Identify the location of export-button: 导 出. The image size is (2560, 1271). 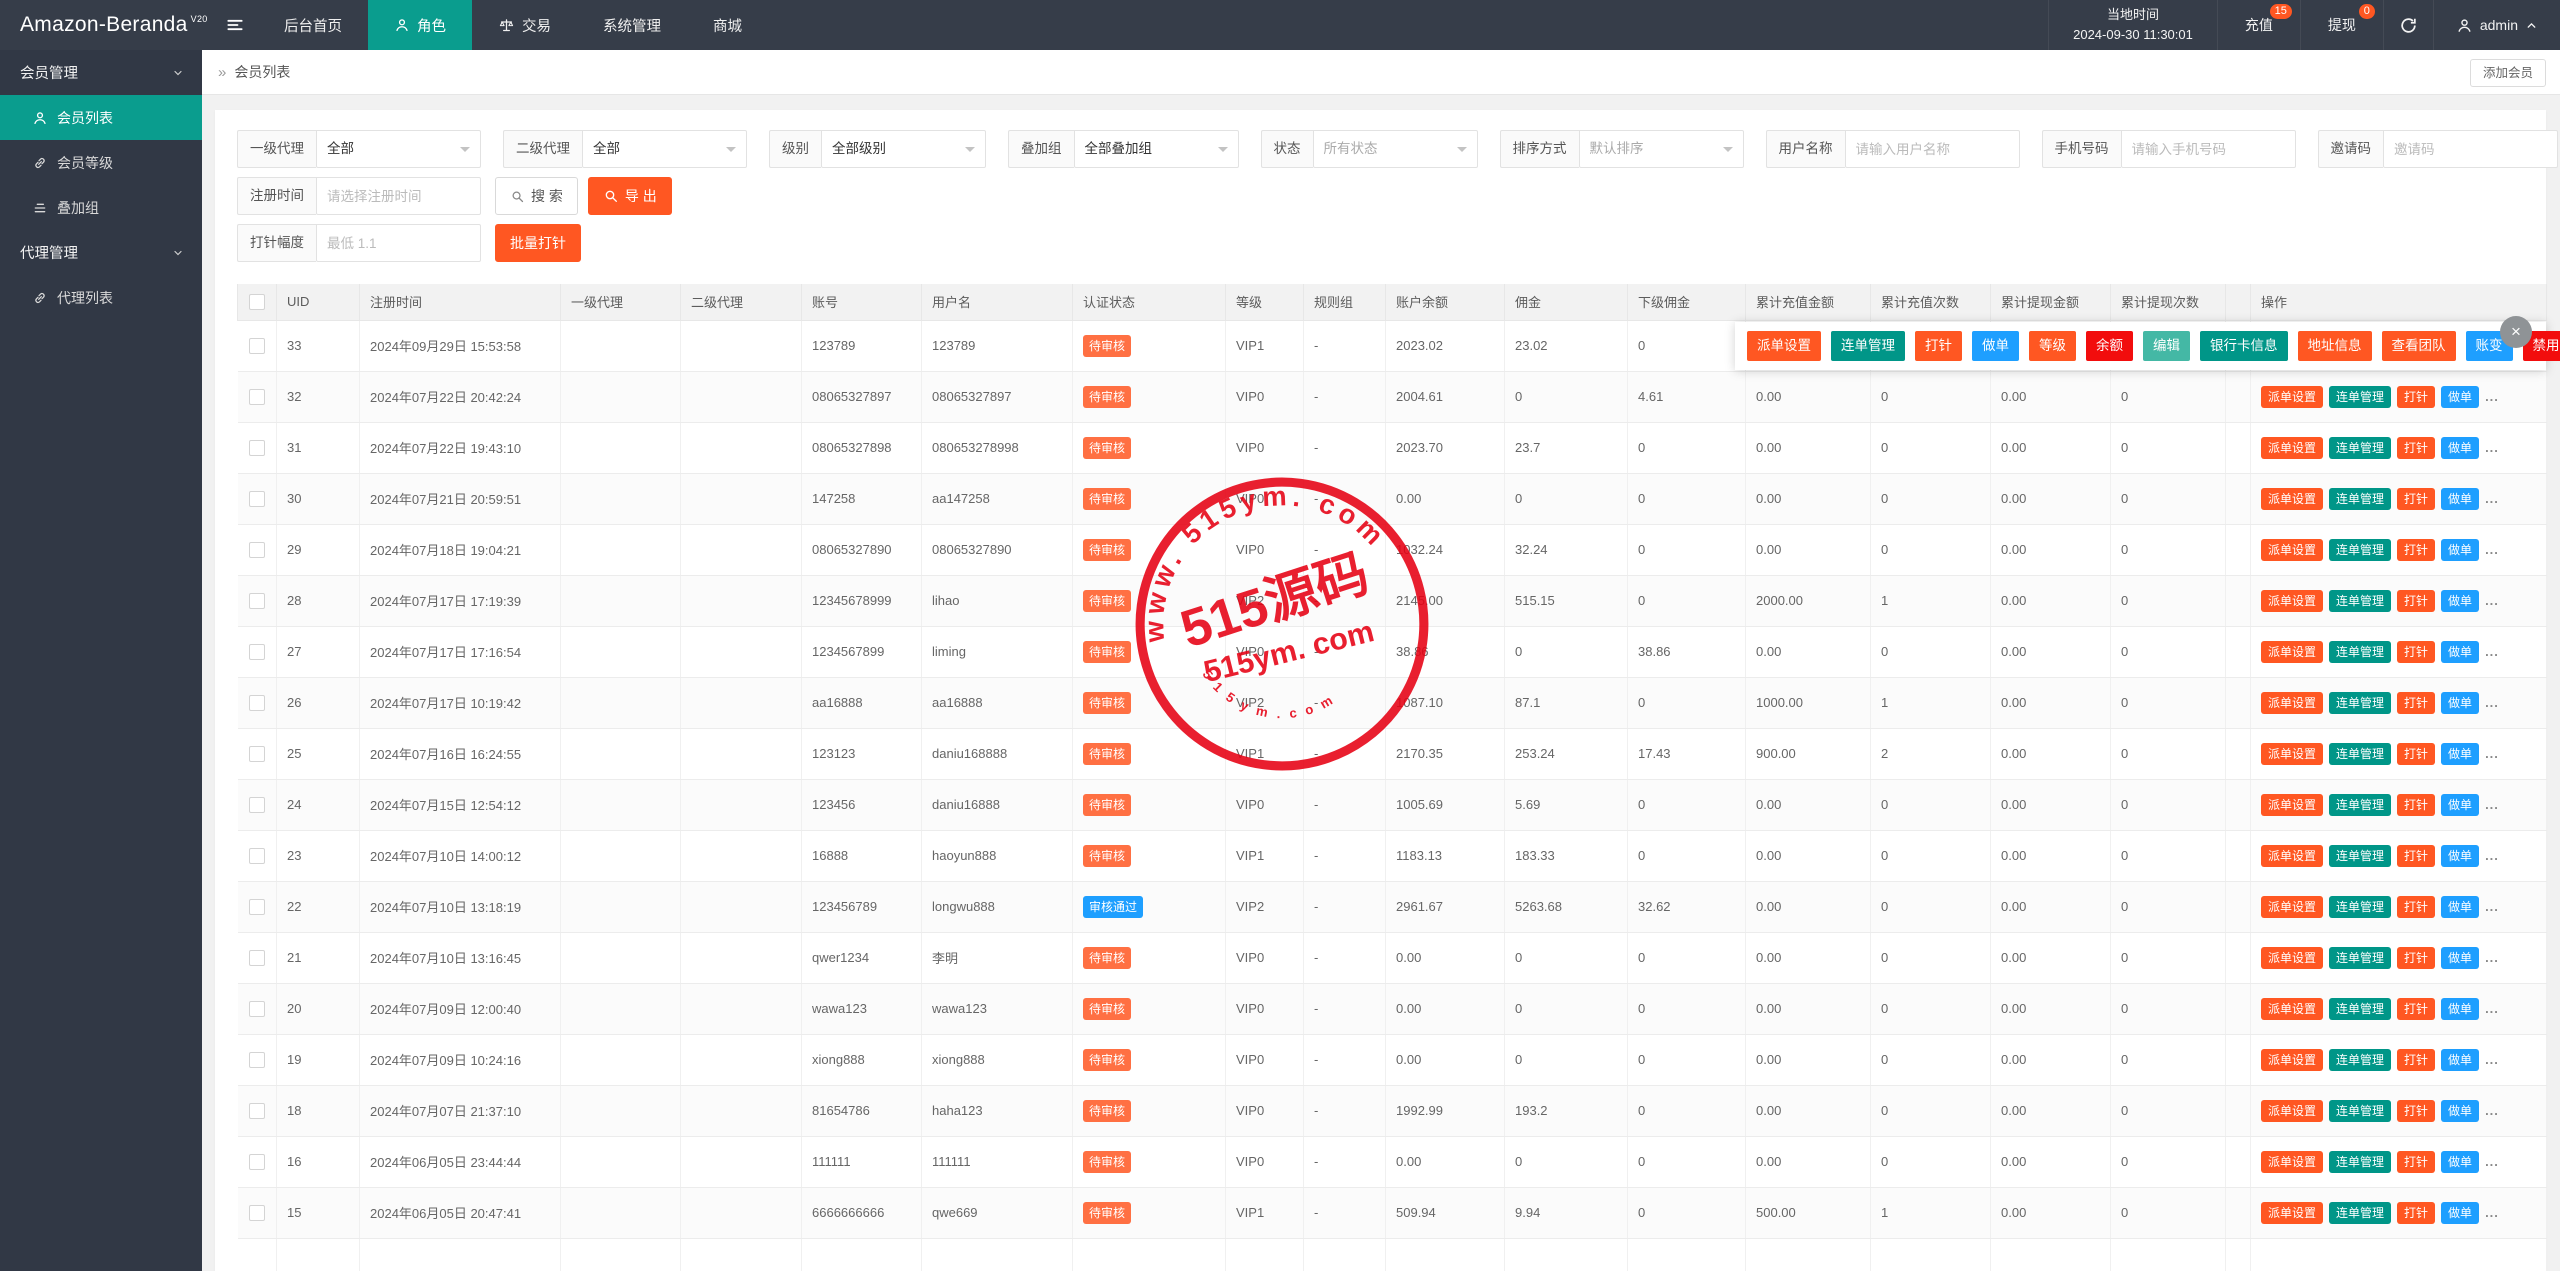
(629, 196).